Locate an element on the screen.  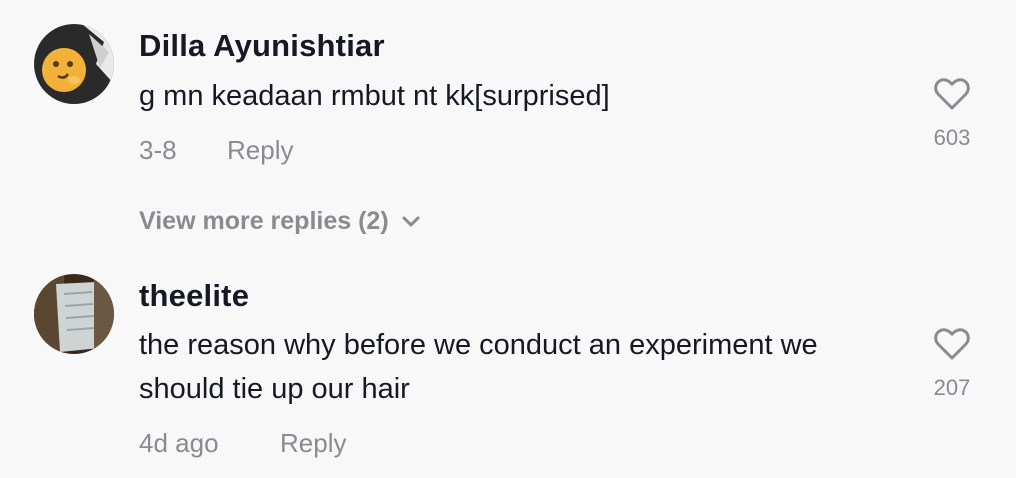
view-more-replies-label: View more replies (2) is located at coordinates (264, 221).